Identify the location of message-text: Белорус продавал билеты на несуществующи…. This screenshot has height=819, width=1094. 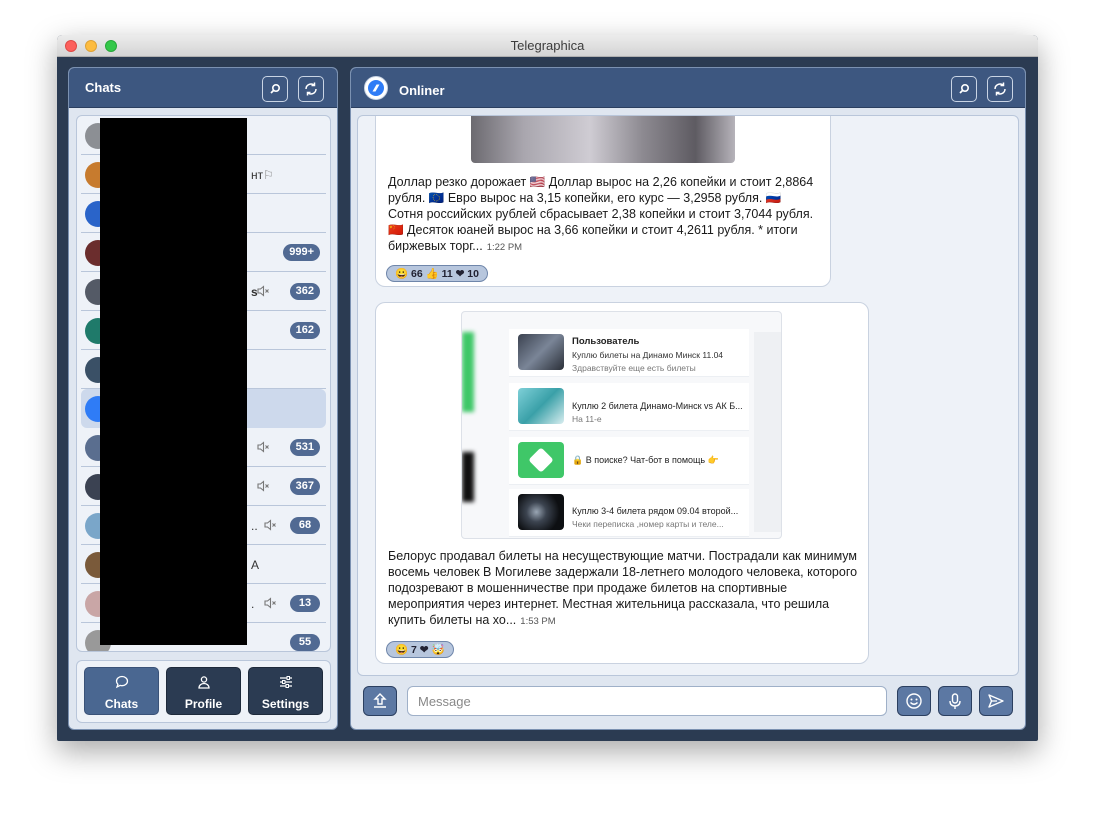
(623, 589).